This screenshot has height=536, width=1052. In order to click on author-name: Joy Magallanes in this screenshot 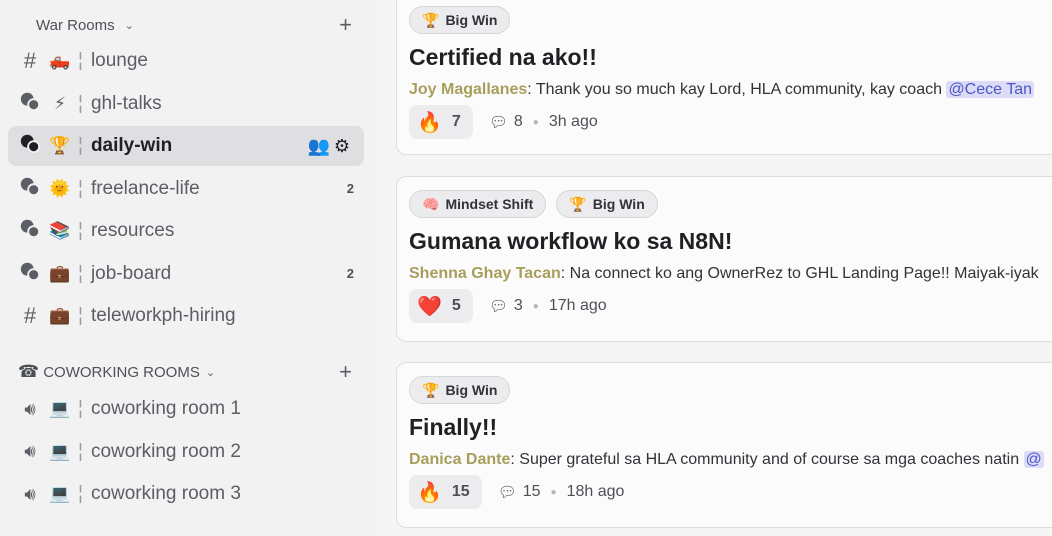, I will do `click(468, 89)`.